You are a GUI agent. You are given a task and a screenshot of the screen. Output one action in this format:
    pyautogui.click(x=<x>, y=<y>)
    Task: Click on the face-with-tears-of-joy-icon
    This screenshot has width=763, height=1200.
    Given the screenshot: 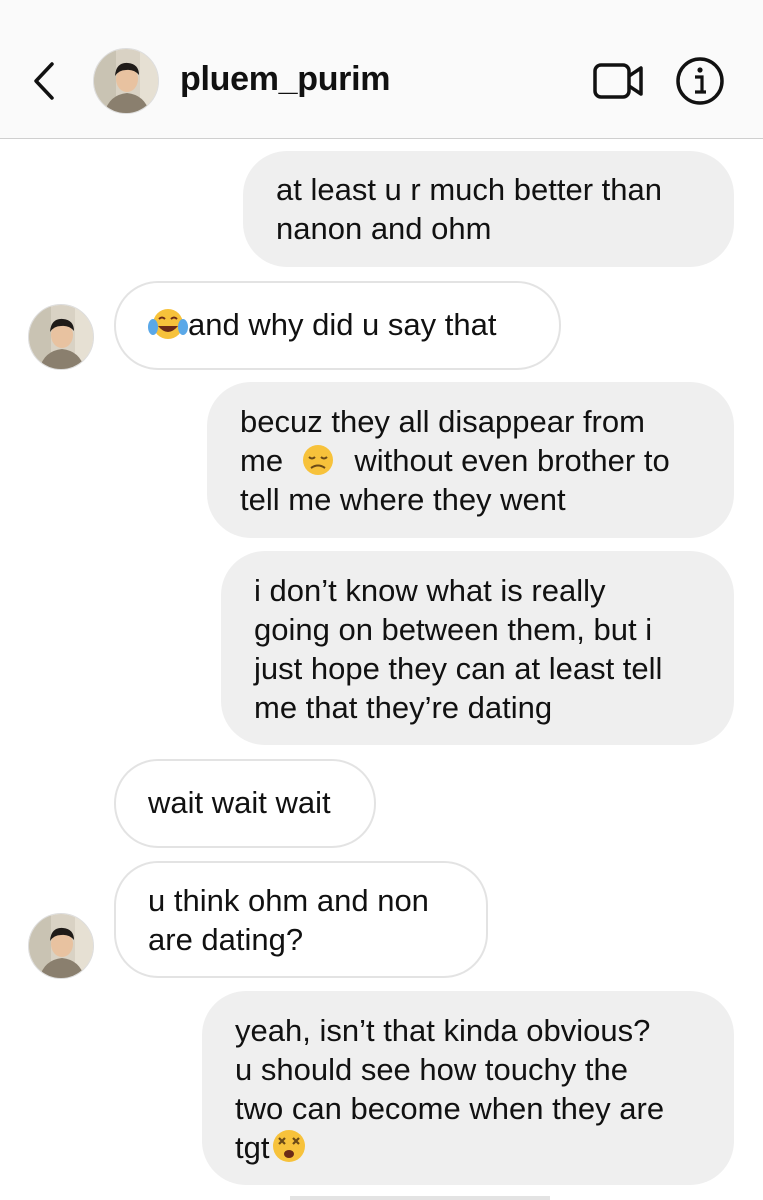 What is the action you would take?
    pyautogui.click(x=168, y=324)
    